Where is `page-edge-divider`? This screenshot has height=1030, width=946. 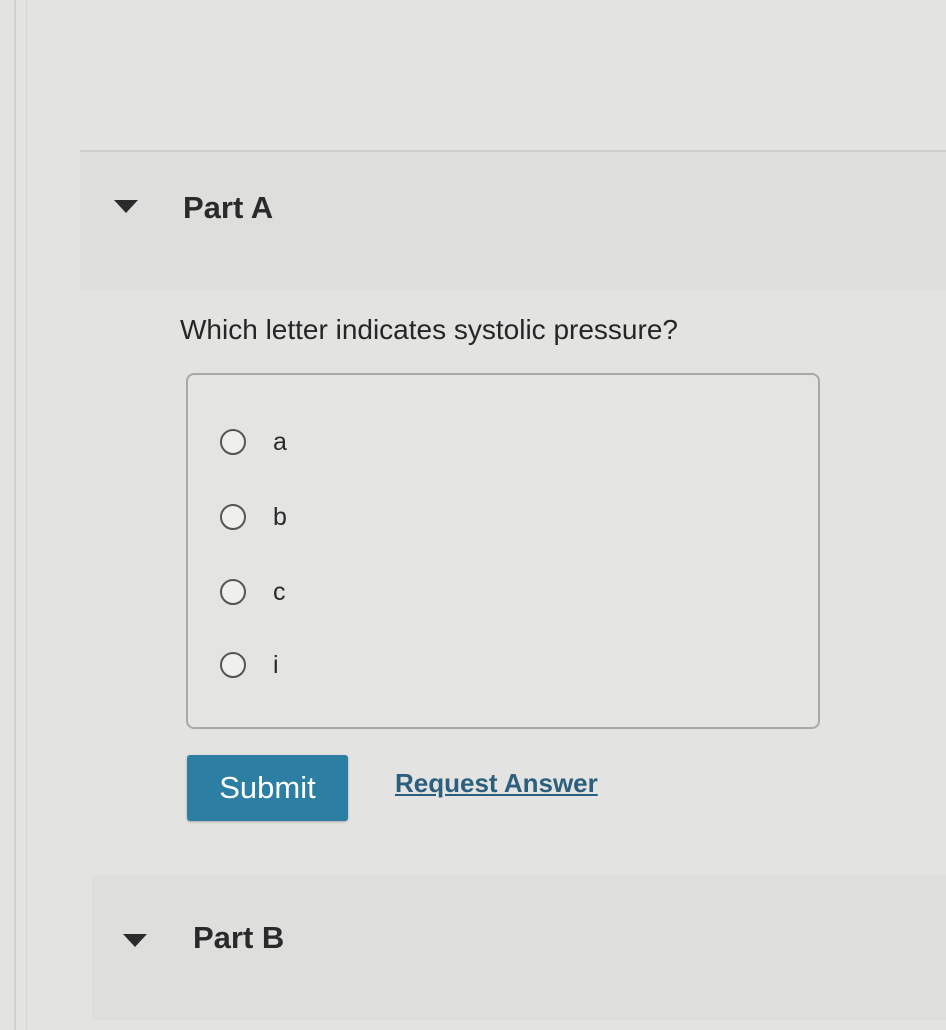
page-edge-divider is located at coordinates (26, 515).